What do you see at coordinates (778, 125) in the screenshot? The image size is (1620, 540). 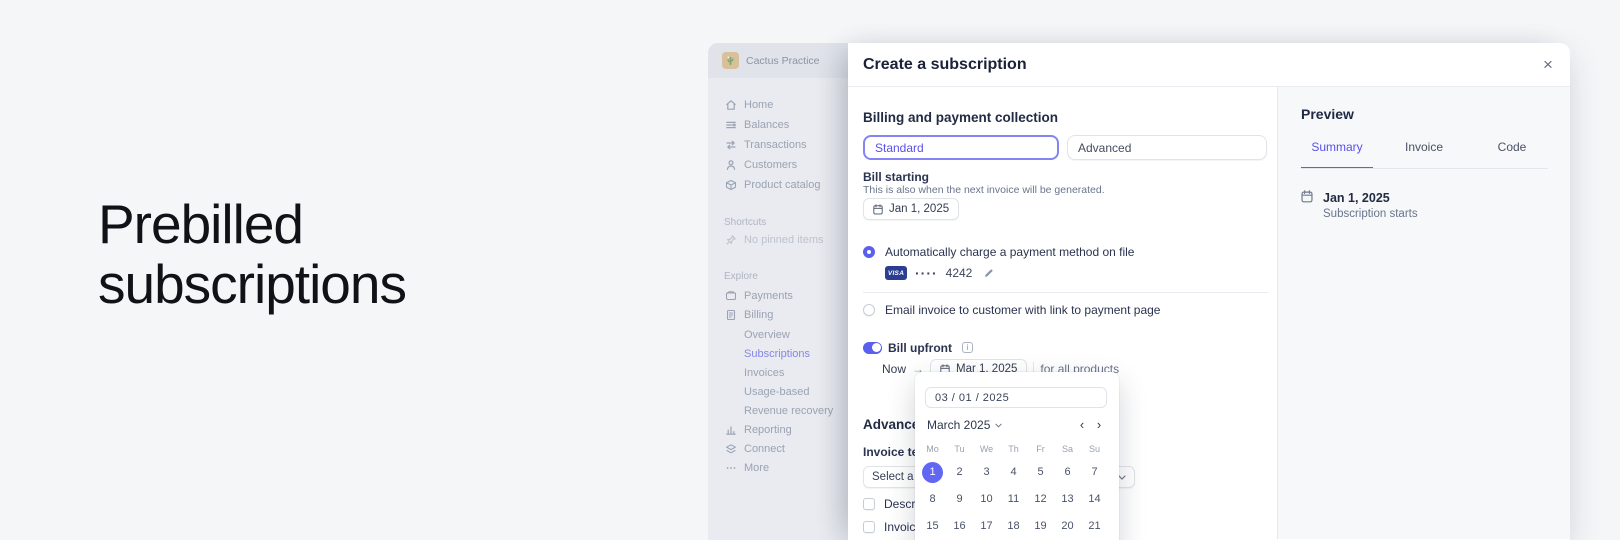 I see `sidebar-item-balances: Balances` at bounding box center [778, 125].